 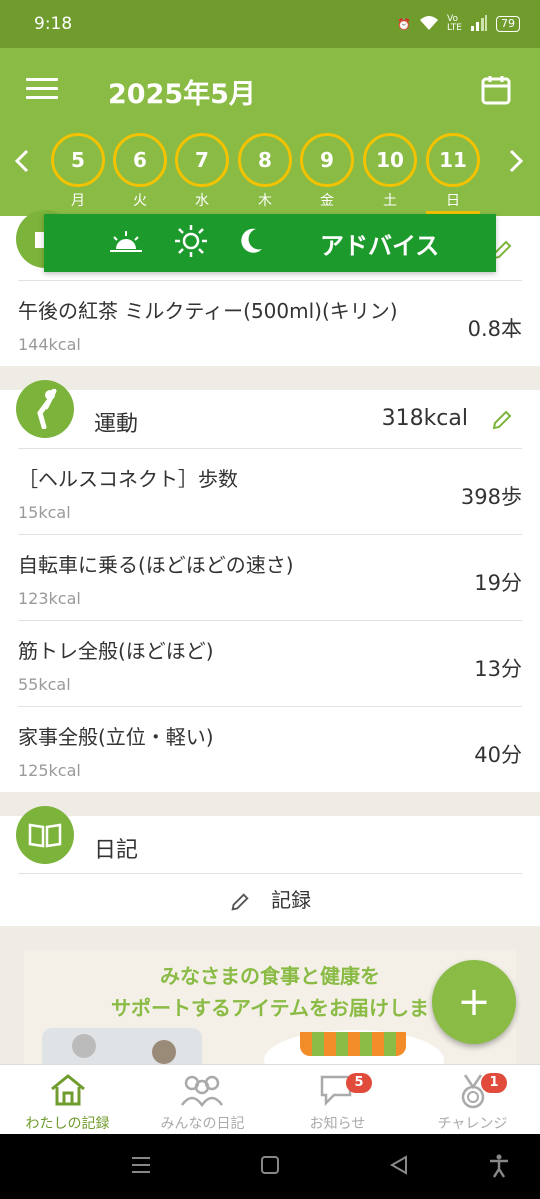 I want to click on recents-button, so click(x=141, y=1167).